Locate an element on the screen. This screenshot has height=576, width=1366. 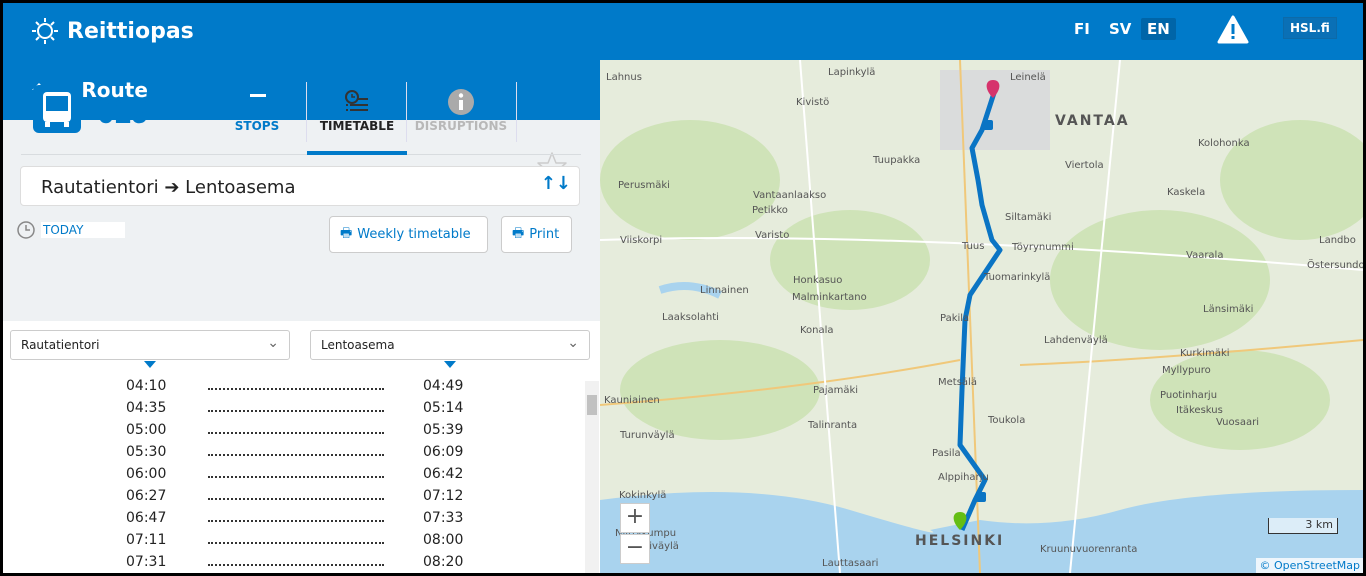
map-place-label: Tuupakka is located at coordinates (897, 160).